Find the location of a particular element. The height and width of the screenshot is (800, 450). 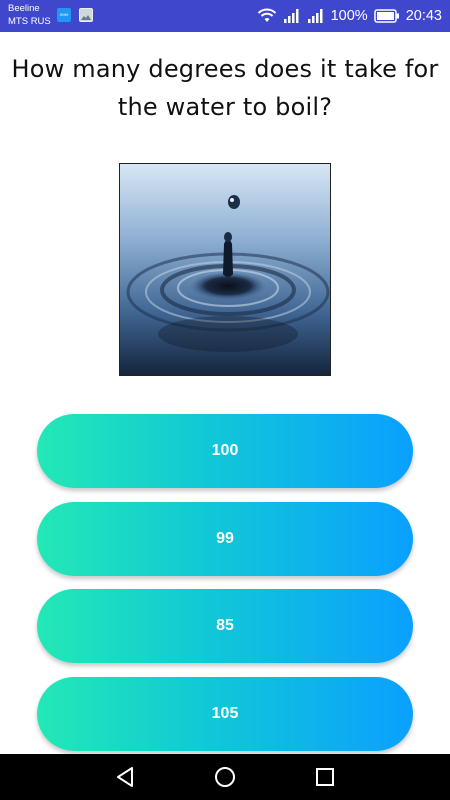

wifi-icon is located at coordinates (266, 15).